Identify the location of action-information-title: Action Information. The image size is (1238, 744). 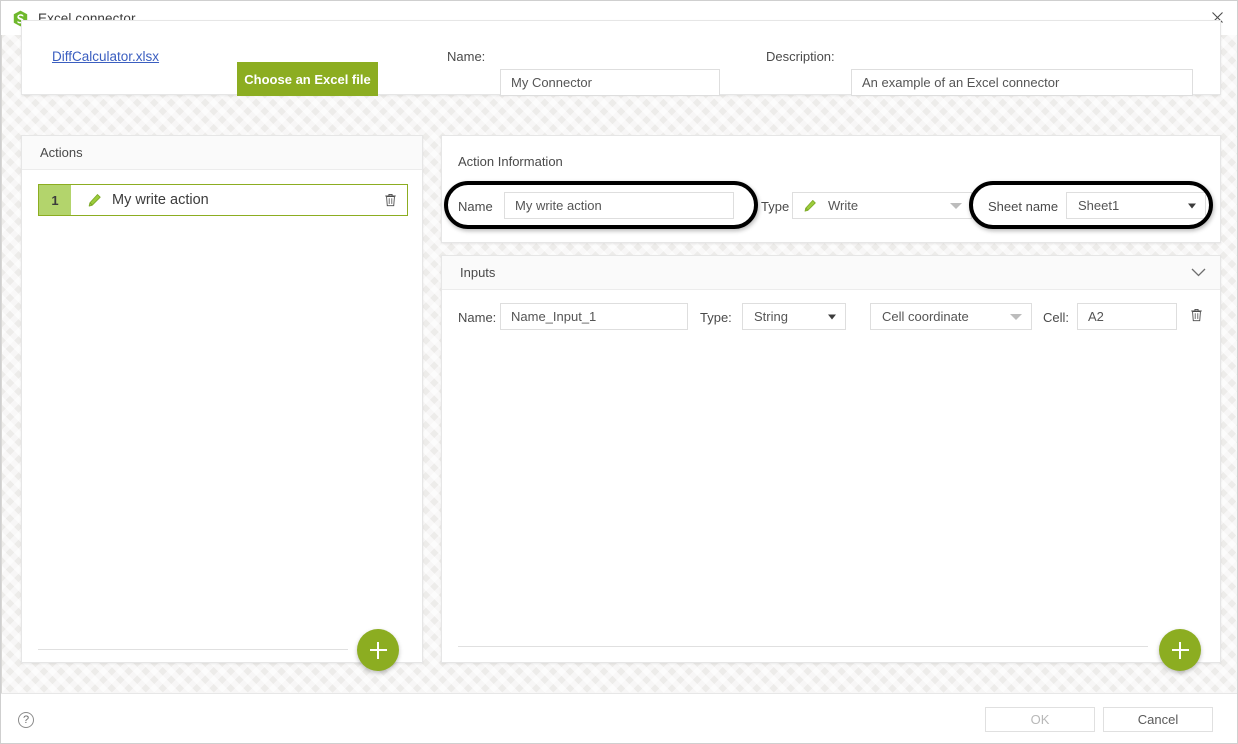
(510, 161).